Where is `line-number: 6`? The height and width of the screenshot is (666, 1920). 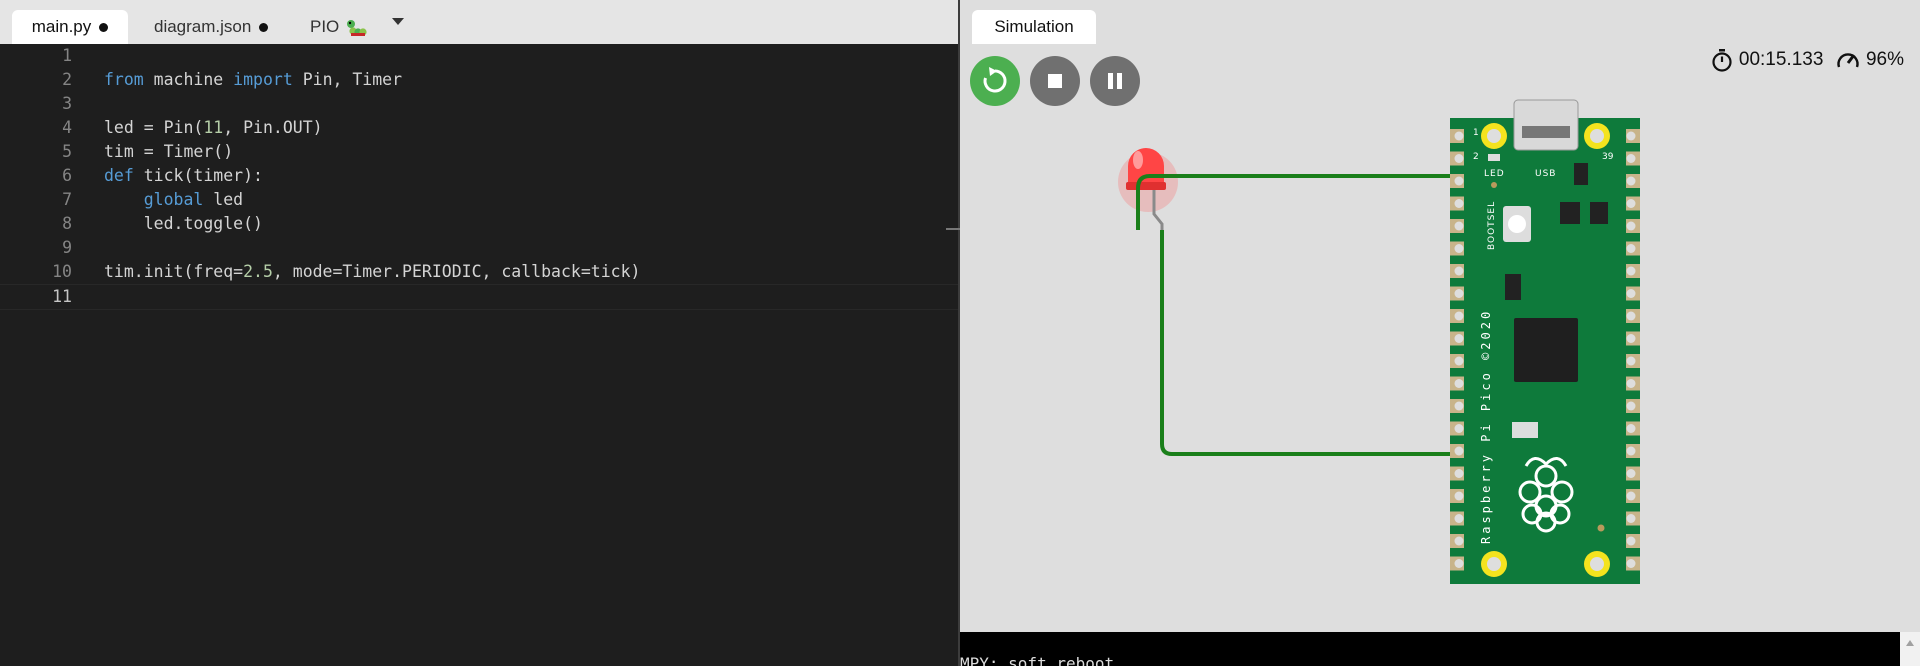 line-number: 6 is located at coordinates (67, 175).